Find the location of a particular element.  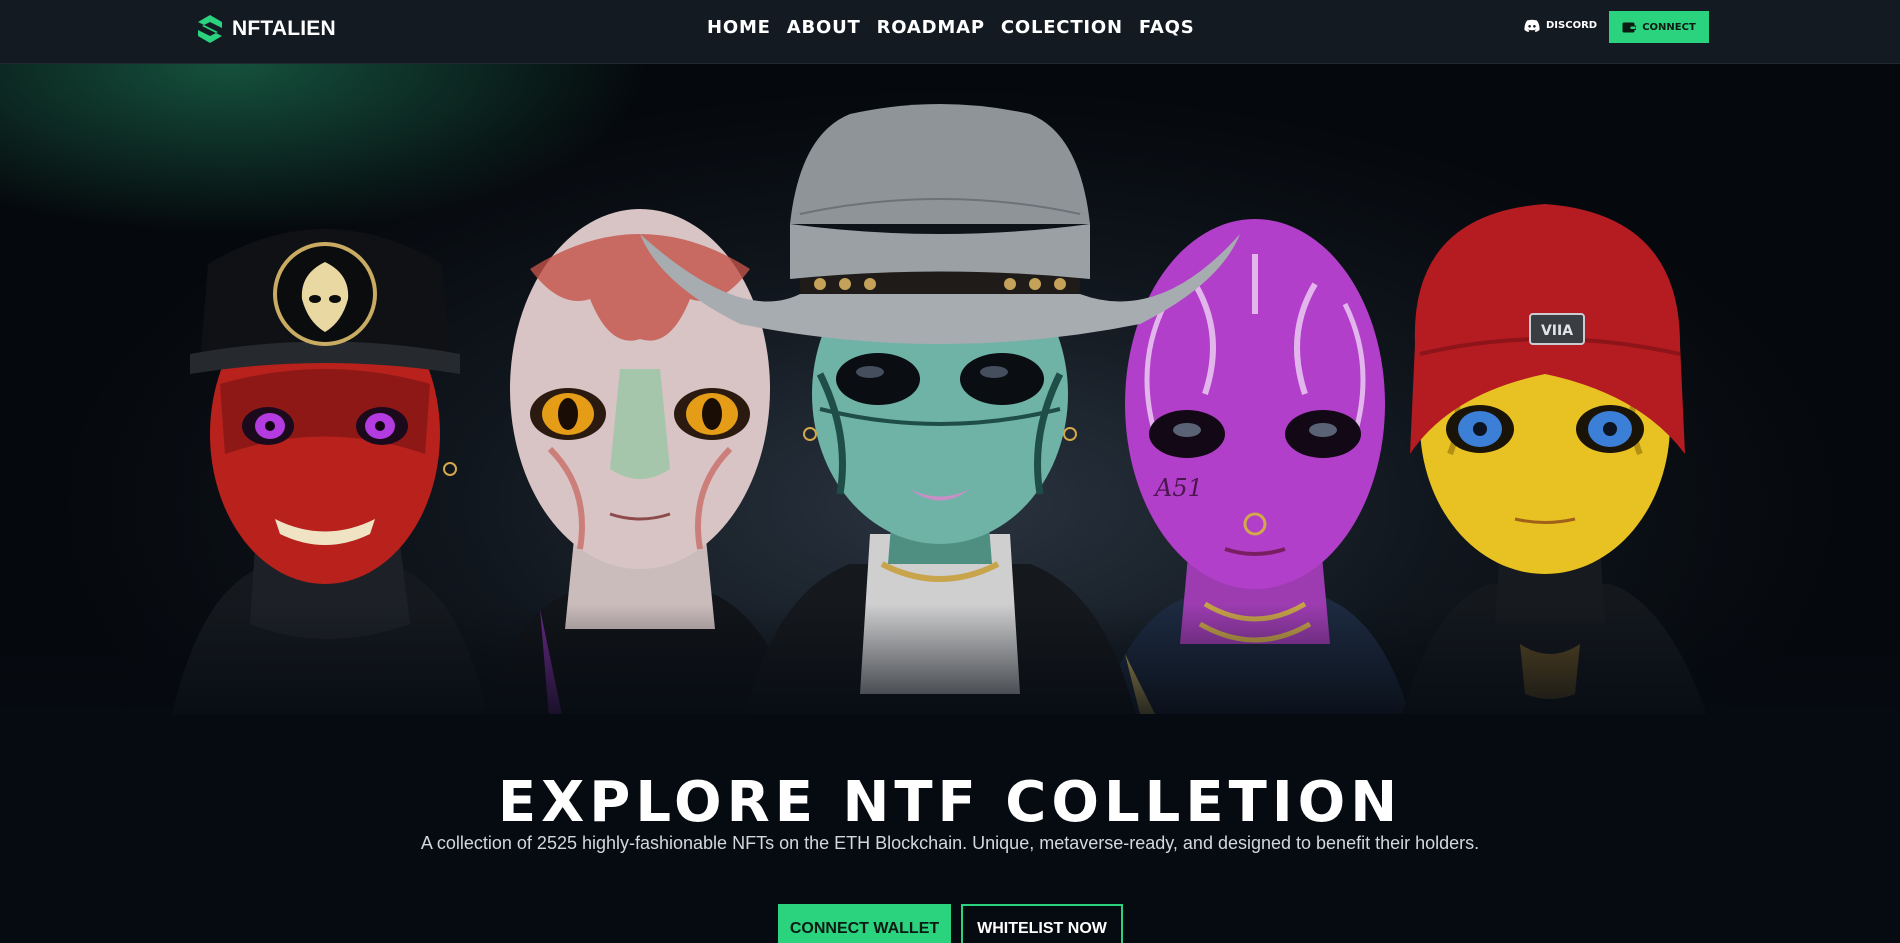

wallet-icon is located at coordinates (1629, 27).